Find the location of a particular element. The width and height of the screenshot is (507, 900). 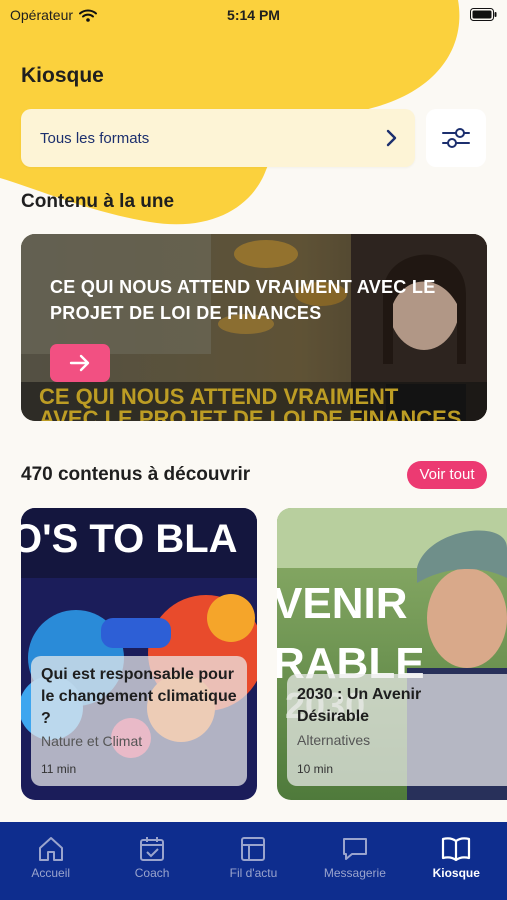

sliders-icon is located at coordinates (456, 138).